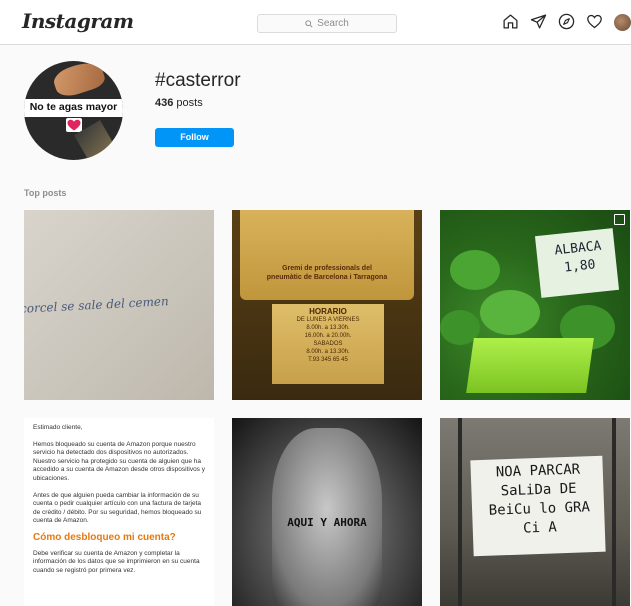 The image size is (631, 606). Describe the element at coordinates (578, 258) in the screenshot. I see `price-card-text: ALBACA 1,80` at that location.